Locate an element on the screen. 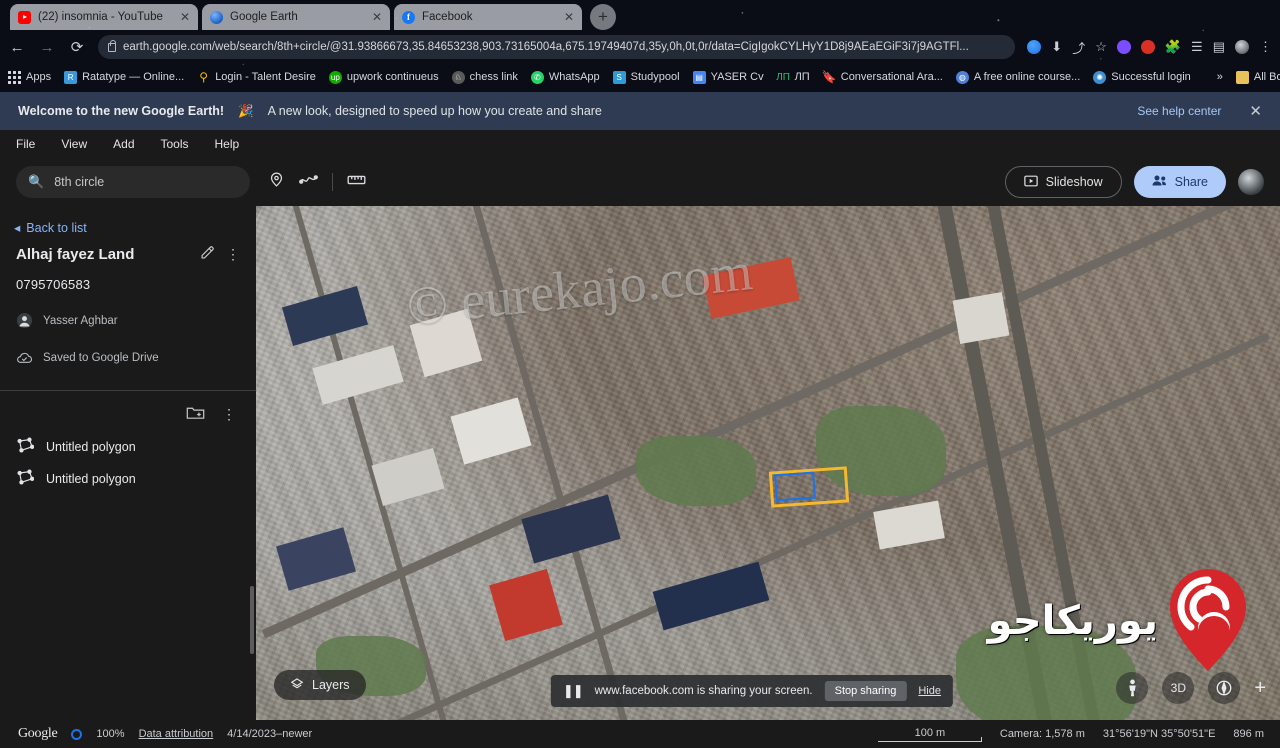  menu-tools: Tools is located at coordinates (175, 144).